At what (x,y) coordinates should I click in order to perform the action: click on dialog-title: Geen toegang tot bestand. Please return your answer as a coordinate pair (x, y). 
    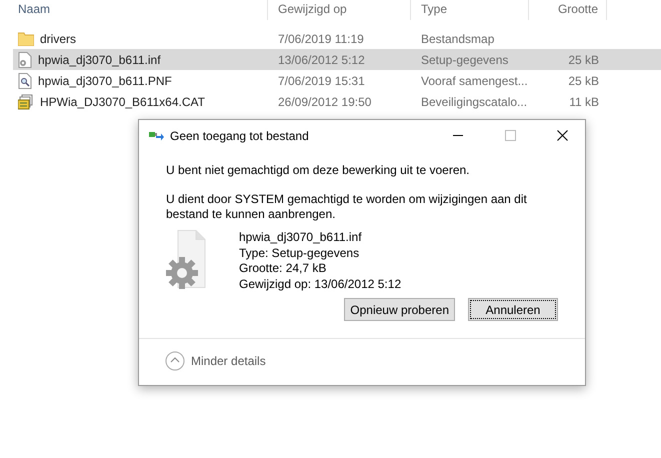
    Looking at the image, I should click on (240, 135).